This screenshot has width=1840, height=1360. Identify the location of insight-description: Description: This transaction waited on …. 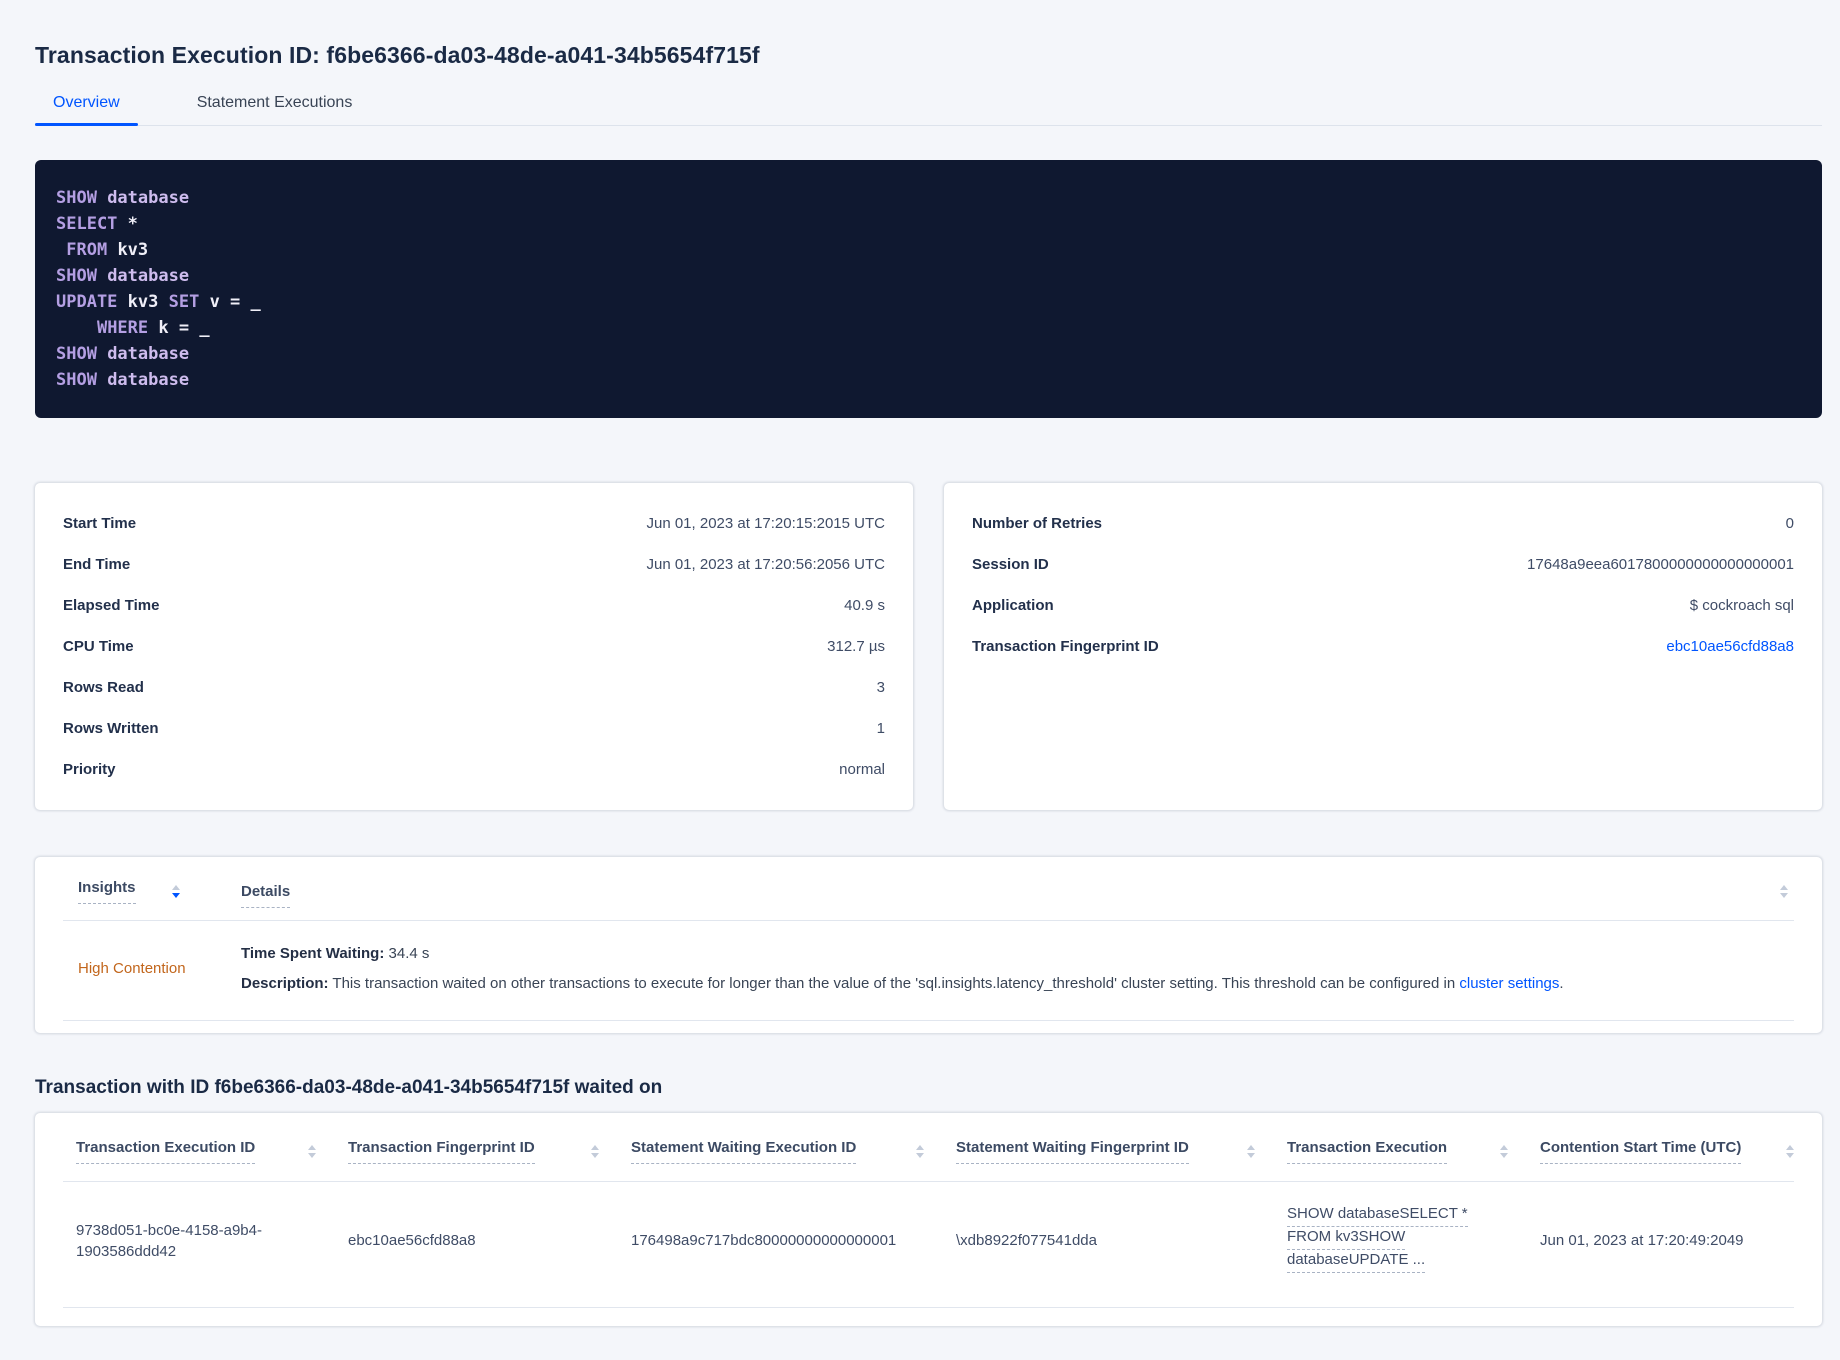
(1017, 983).